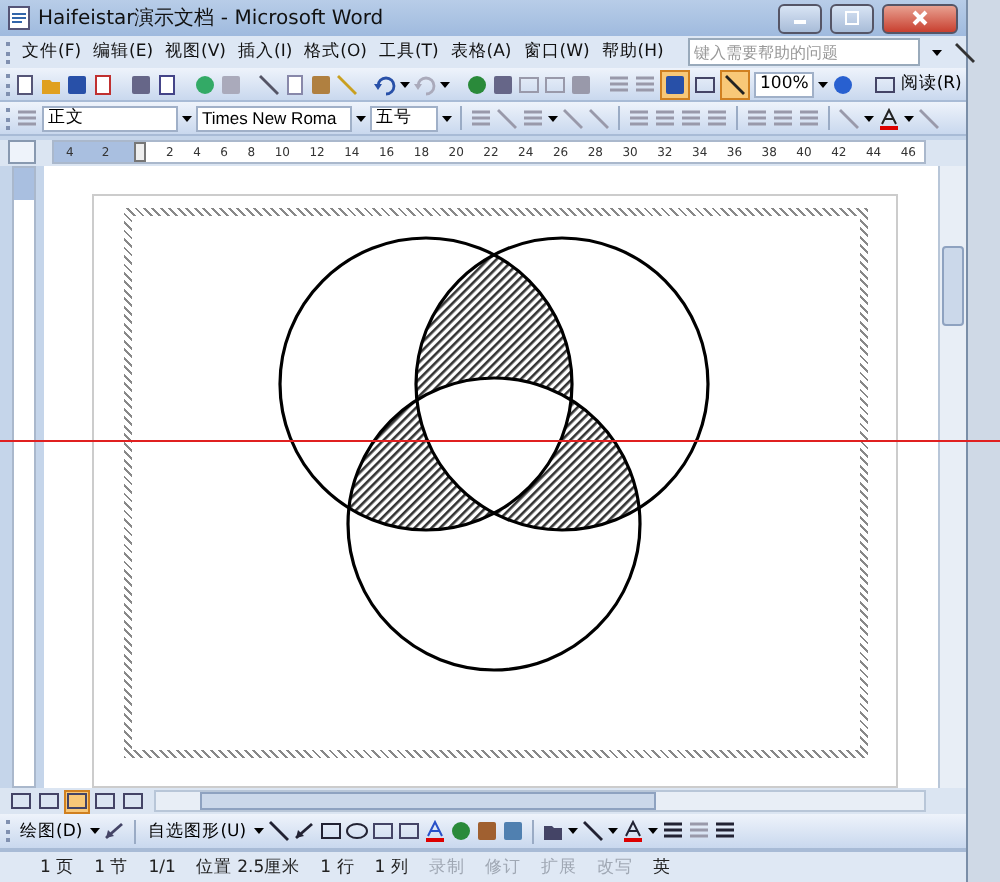 The width and height of the screenshot is (1000, 882). Describe the element at coordinates (385, 84) in the screenshot. I see `undo-icon` at that location.